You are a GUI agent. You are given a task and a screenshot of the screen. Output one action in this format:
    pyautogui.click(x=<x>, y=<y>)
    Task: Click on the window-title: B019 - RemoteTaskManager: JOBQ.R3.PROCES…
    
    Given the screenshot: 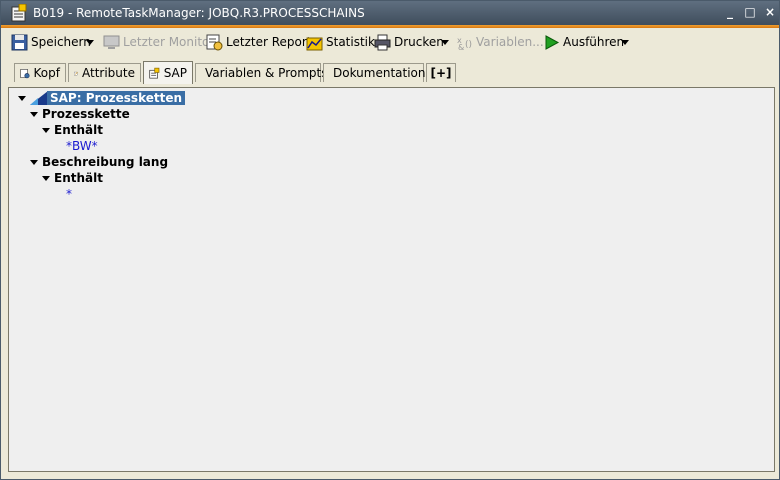 What is the action you would take?
    pyautogui.click(x=199, y=13)
    